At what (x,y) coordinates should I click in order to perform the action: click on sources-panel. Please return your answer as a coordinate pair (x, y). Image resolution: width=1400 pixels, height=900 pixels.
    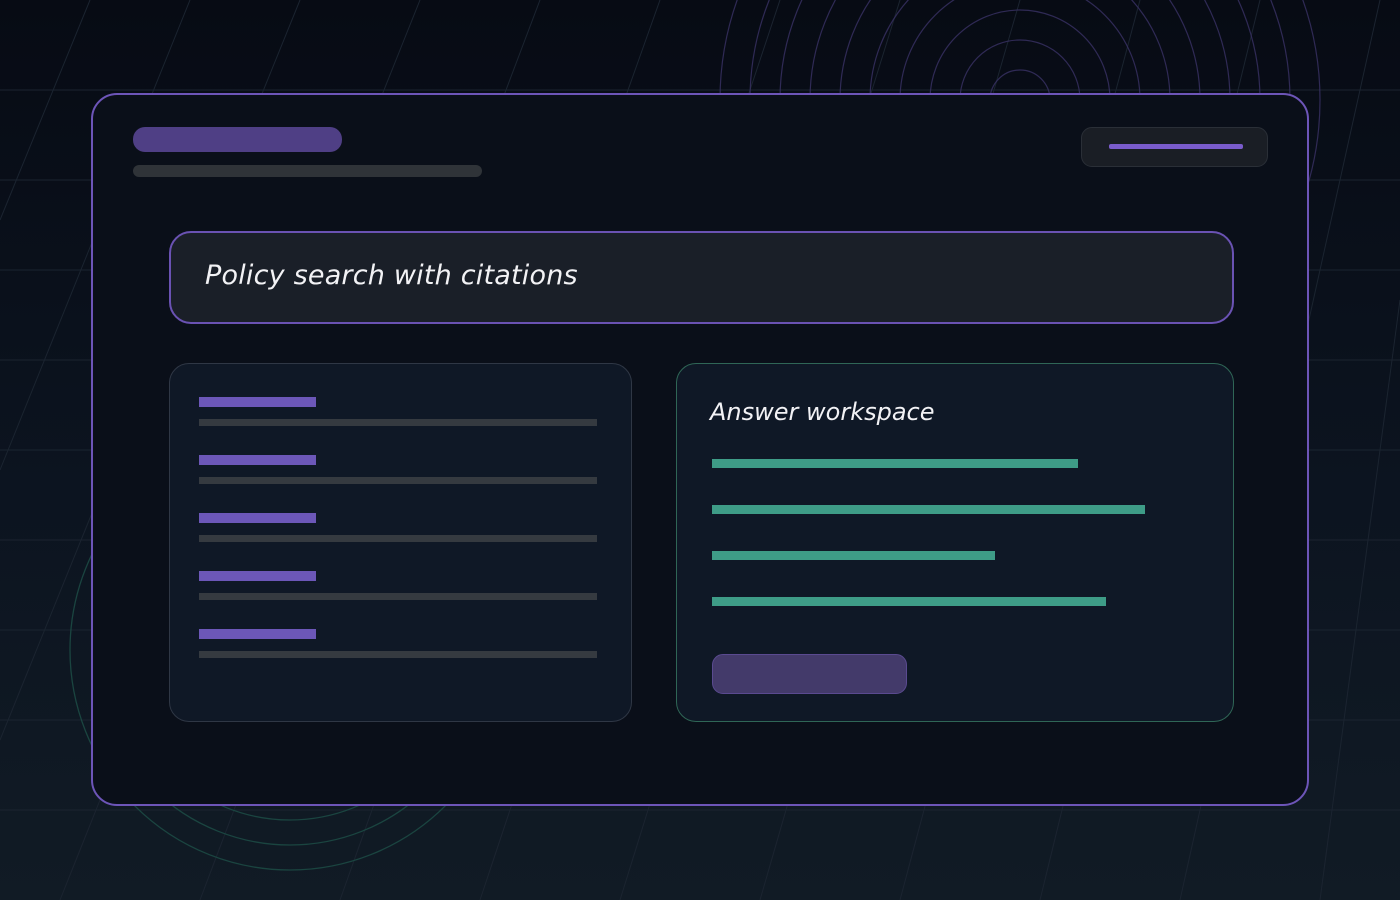
    Looking at the image, I should click on (400, 542).